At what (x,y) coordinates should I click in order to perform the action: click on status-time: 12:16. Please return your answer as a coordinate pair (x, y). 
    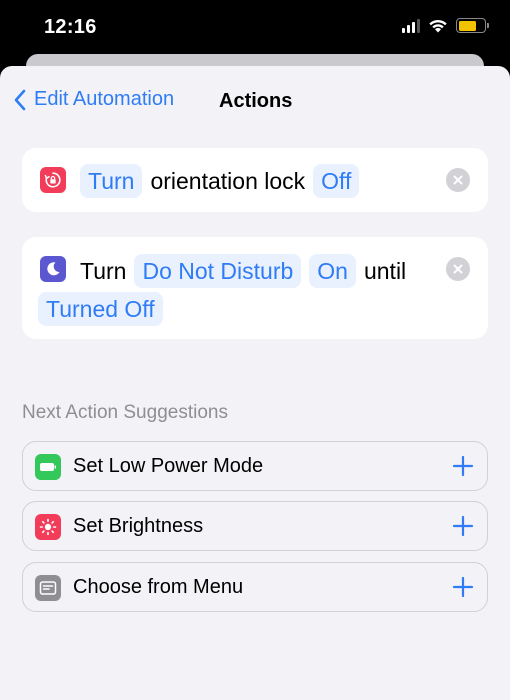
    Looking at the image, I should click on (70, 27).